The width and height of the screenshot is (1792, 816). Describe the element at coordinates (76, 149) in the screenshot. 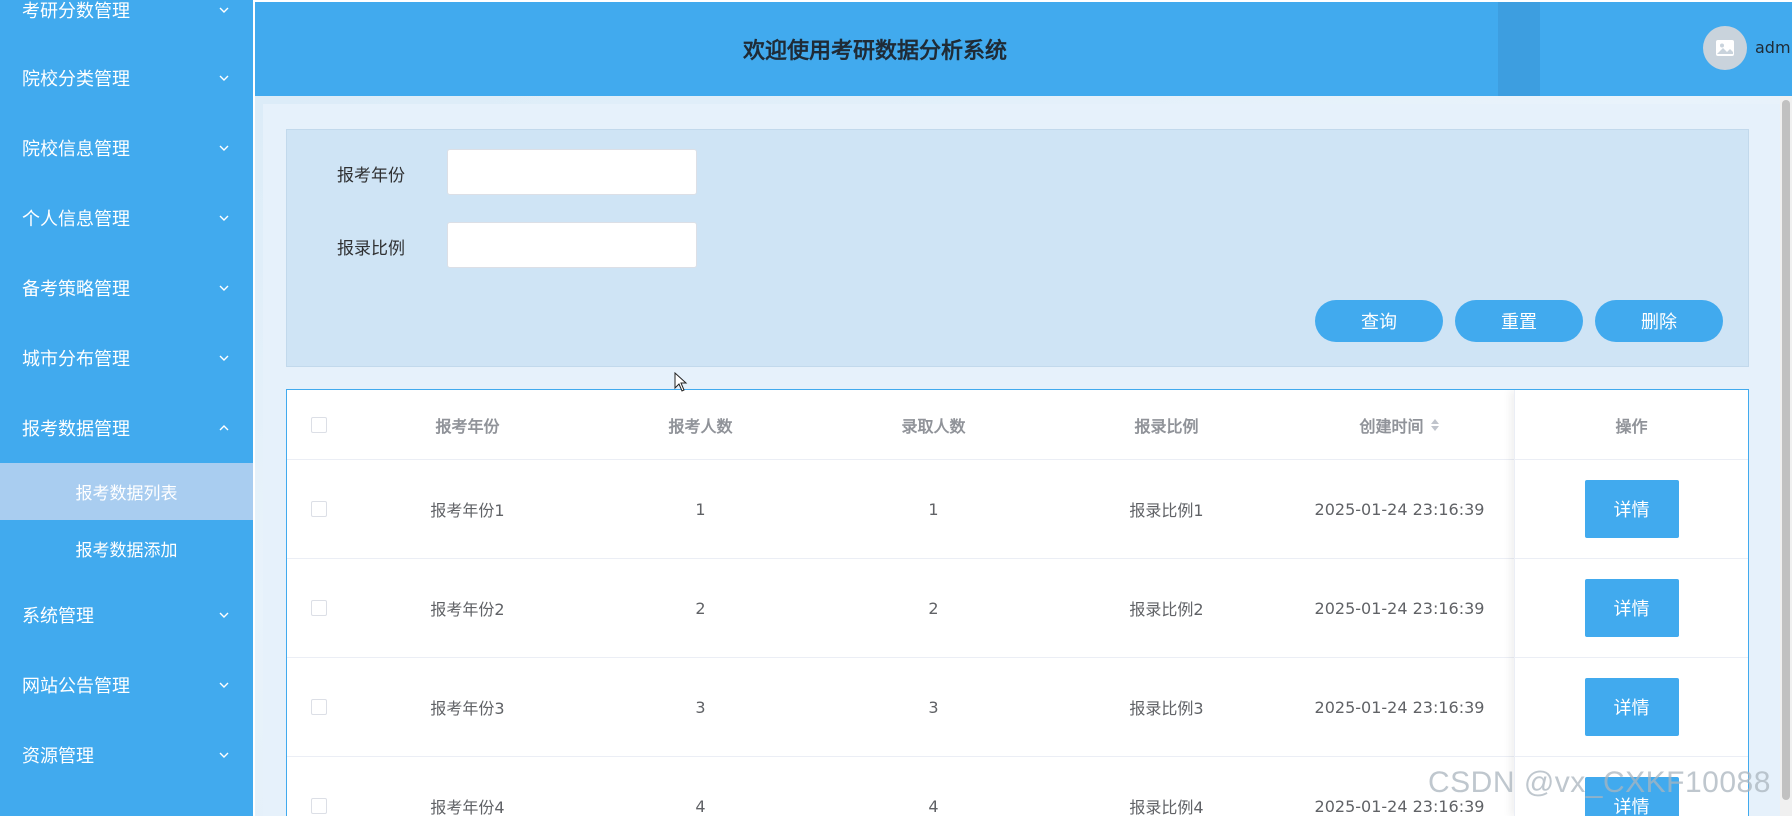

I see `sidebar-item-label: 院校信息管理` at that location.